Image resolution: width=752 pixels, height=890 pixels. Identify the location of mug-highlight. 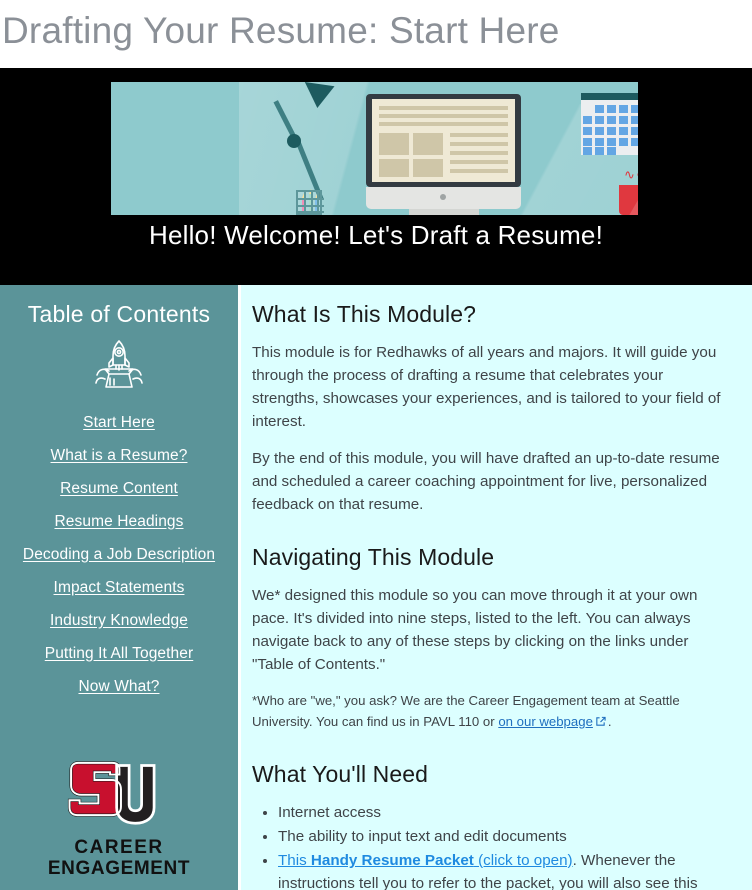
(628, 200).